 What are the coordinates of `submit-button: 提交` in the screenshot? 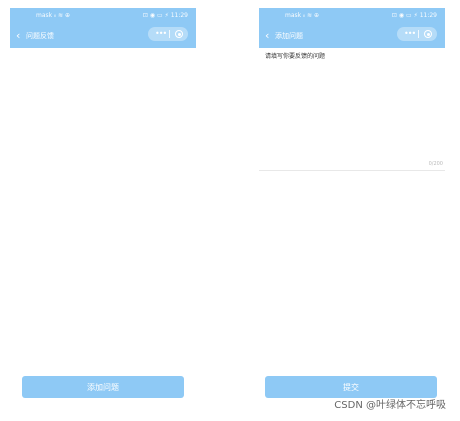 It's located at (351, 387).